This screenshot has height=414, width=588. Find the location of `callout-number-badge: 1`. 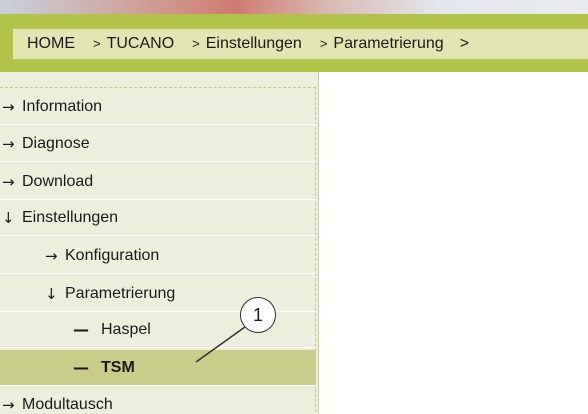

callout-number-badge: 1 is located at coordinates (258, 315).